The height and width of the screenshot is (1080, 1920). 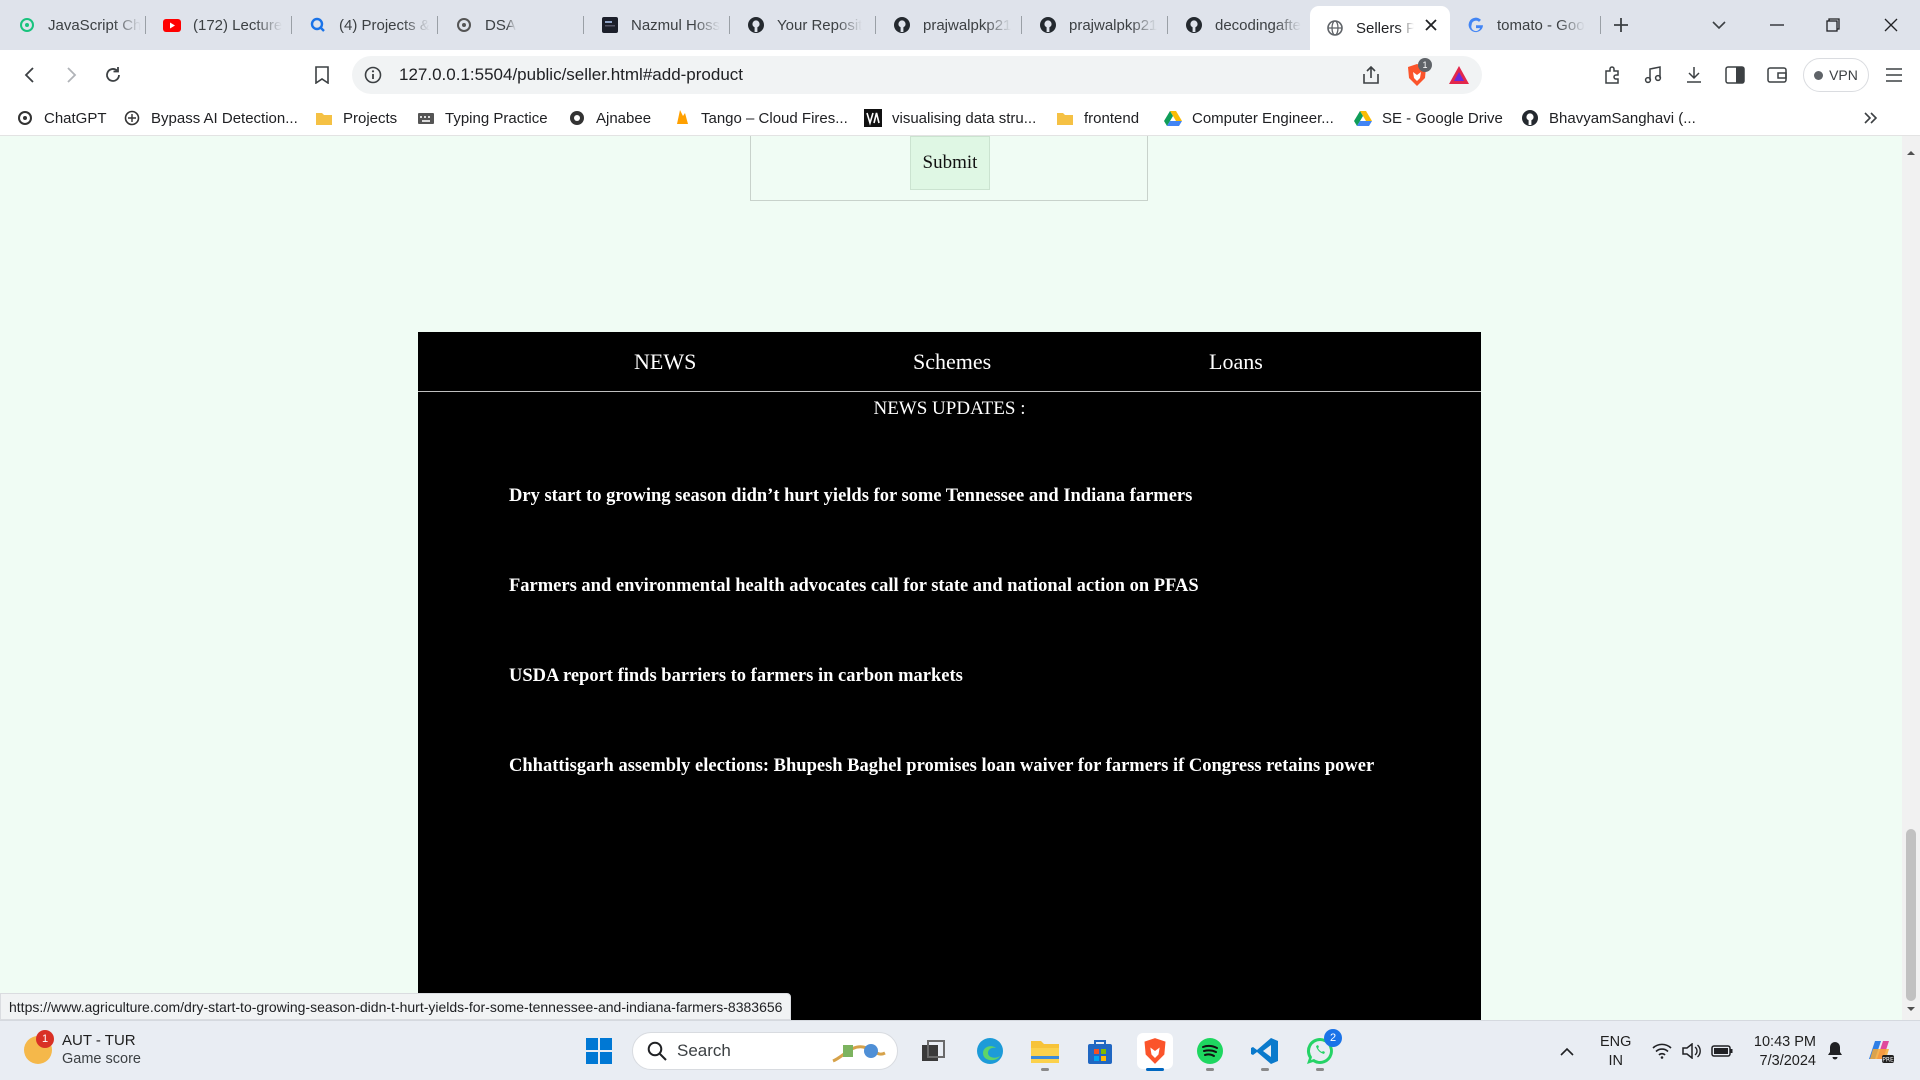 I want to click on bookmark-label: Typing Practice, so click(x=496, y=118).